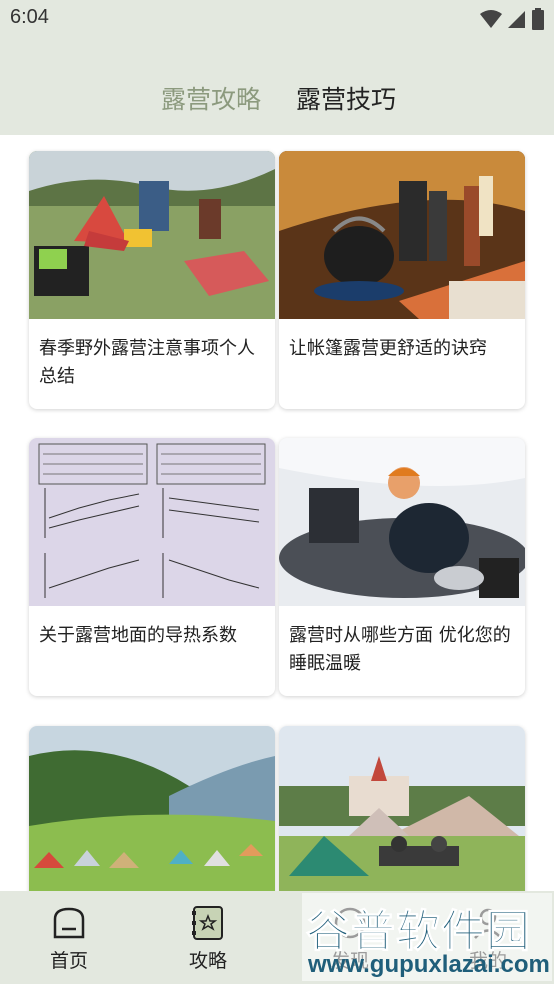  I want to click on watermark-text: 谷普软件园, so click(418, 932).